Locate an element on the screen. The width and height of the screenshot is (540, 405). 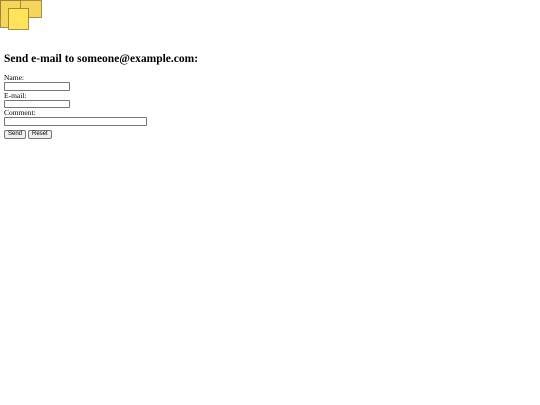
form-buttons: Send Reset is located at coordinates (28, 134).